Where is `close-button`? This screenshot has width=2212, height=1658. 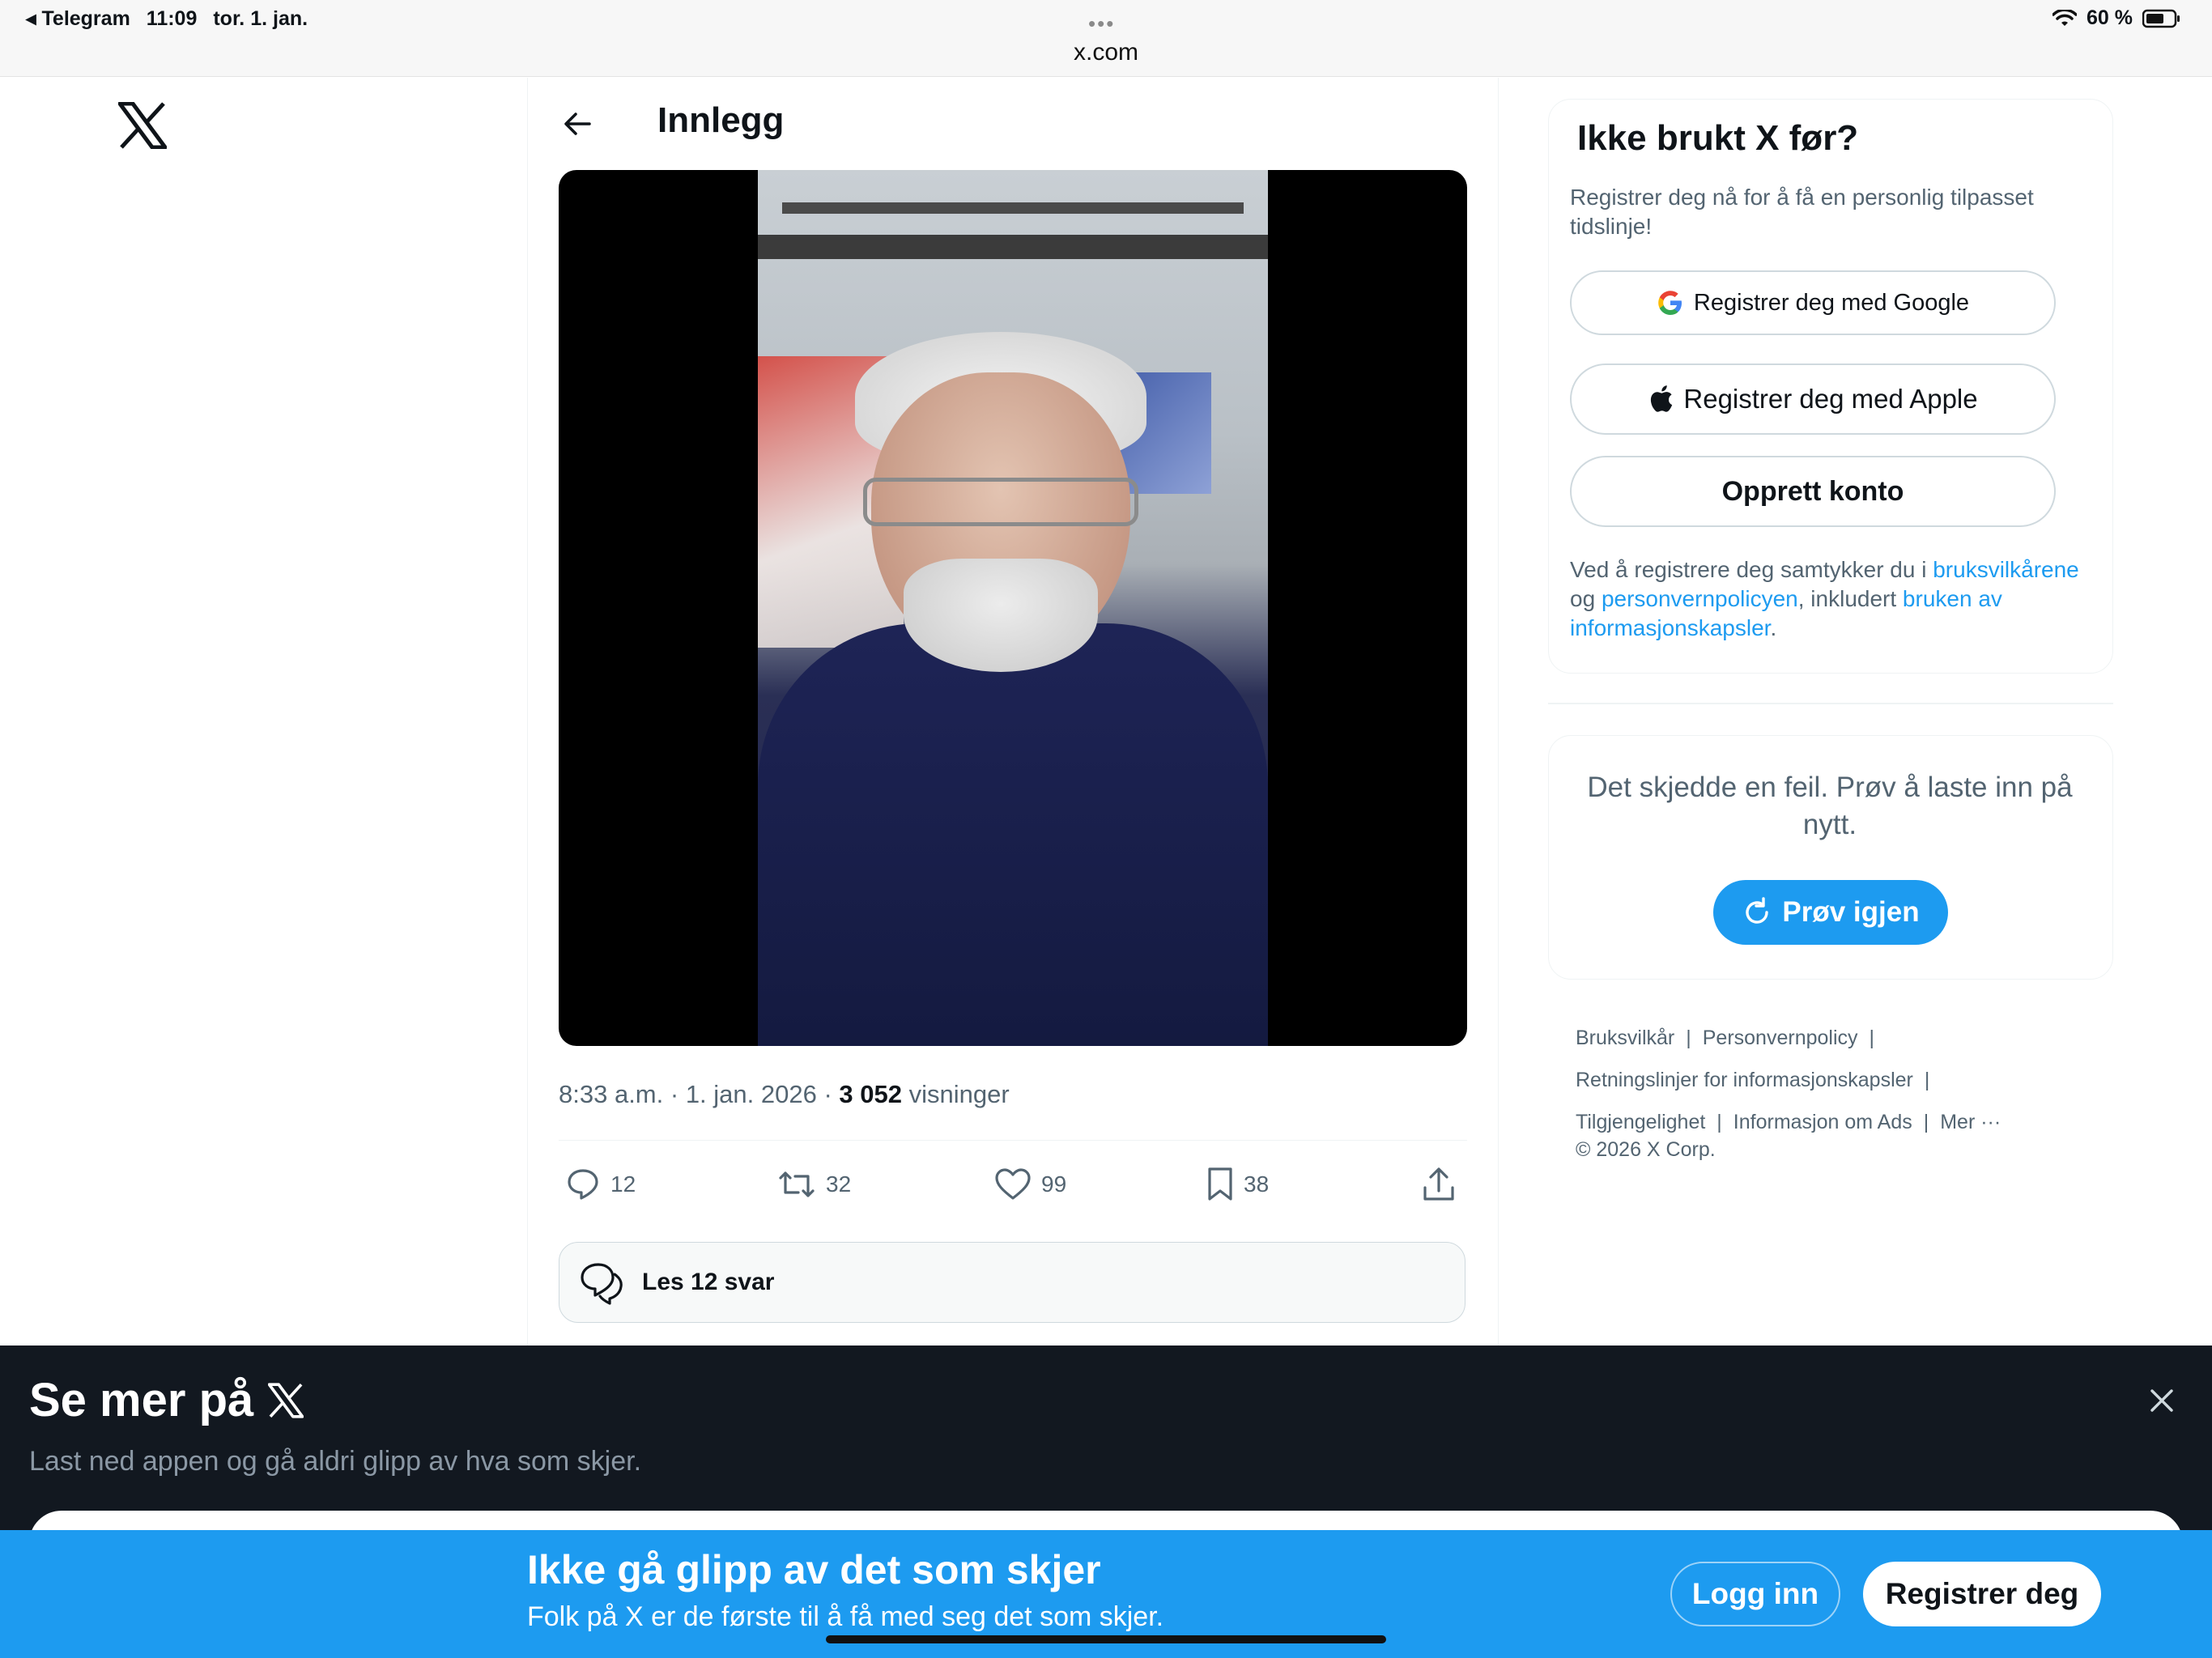 close-button is located at coordinates (2162, 1400).